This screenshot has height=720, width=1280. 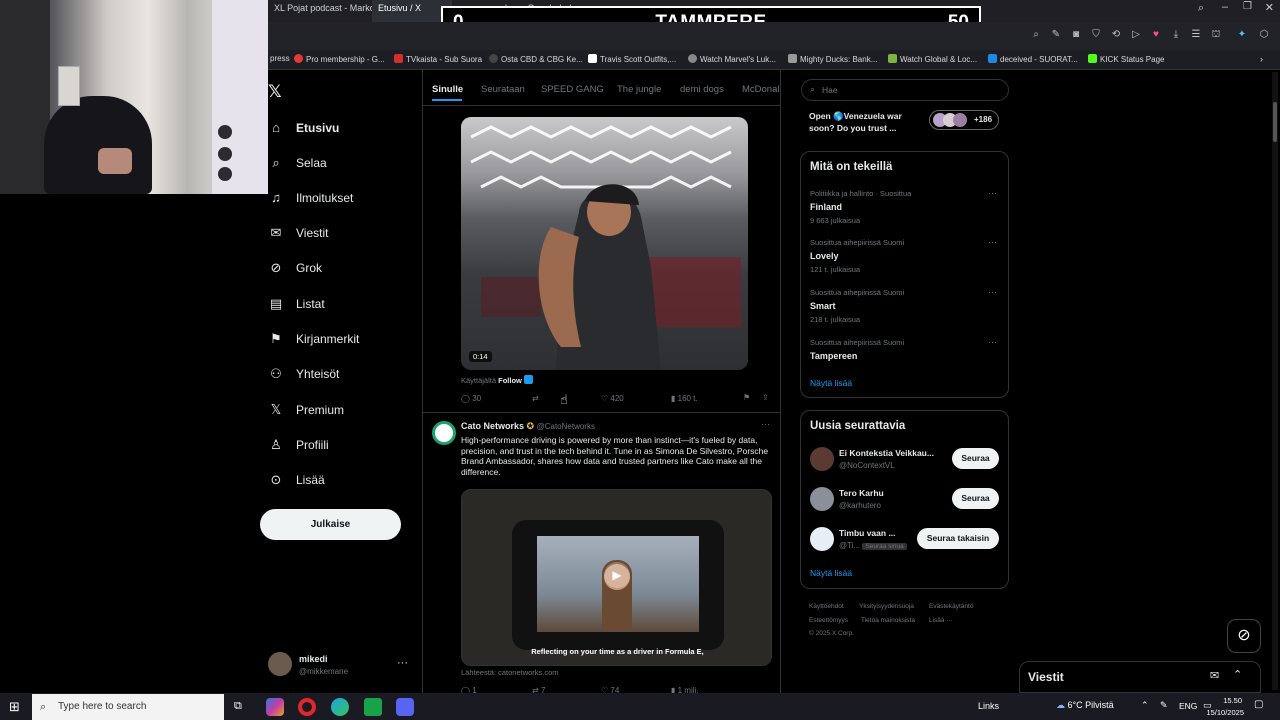 What do you see at coordinates (1247, 6) in the screenshot?
I see `restore-icon: ❐` at bounding box center [1247, 6].